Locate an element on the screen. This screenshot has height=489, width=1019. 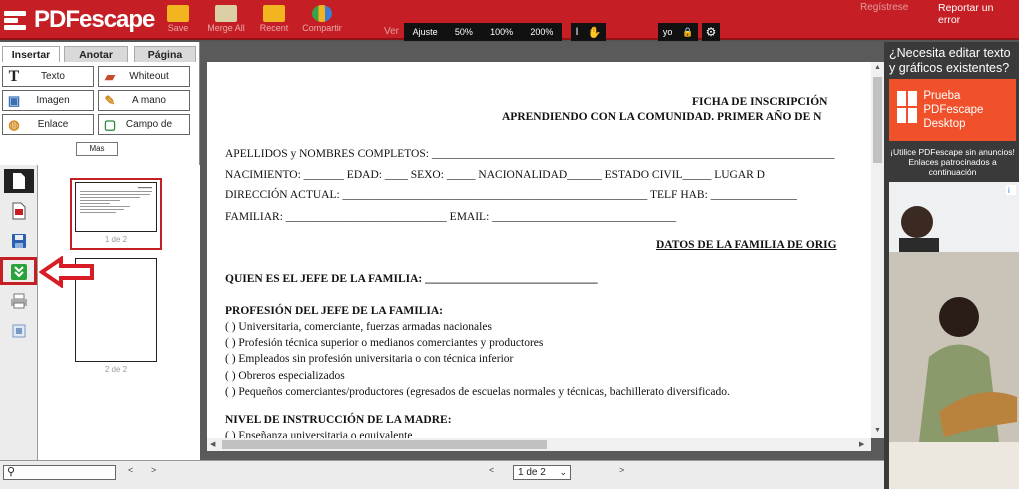
text-tool-icon: T is located at coordinates (14, 76).